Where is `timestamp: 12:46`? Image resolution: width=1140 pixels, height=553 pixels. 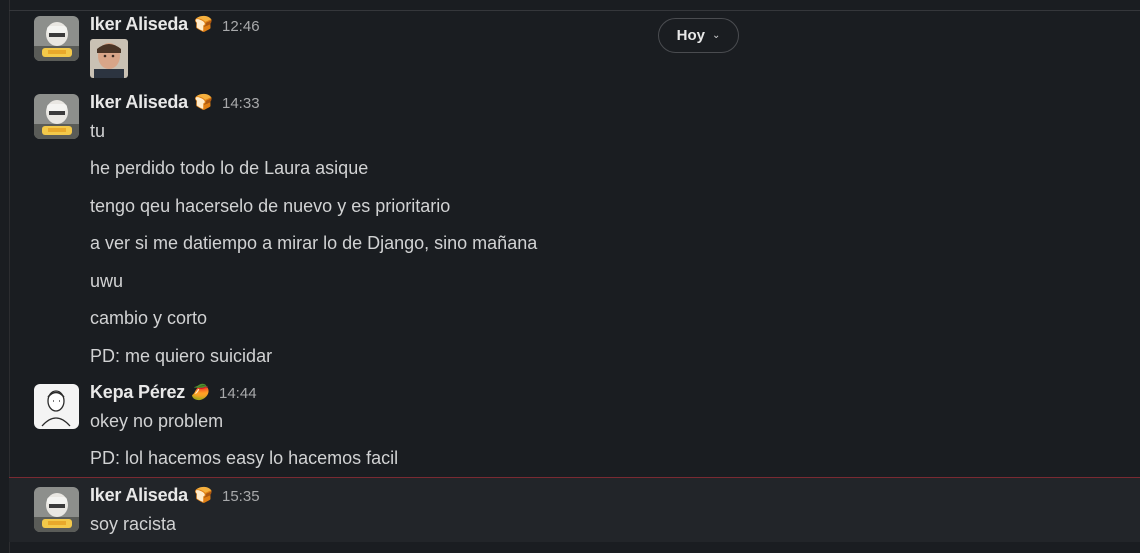 timestamp: 12:46 is located at coordinates (241, 26).